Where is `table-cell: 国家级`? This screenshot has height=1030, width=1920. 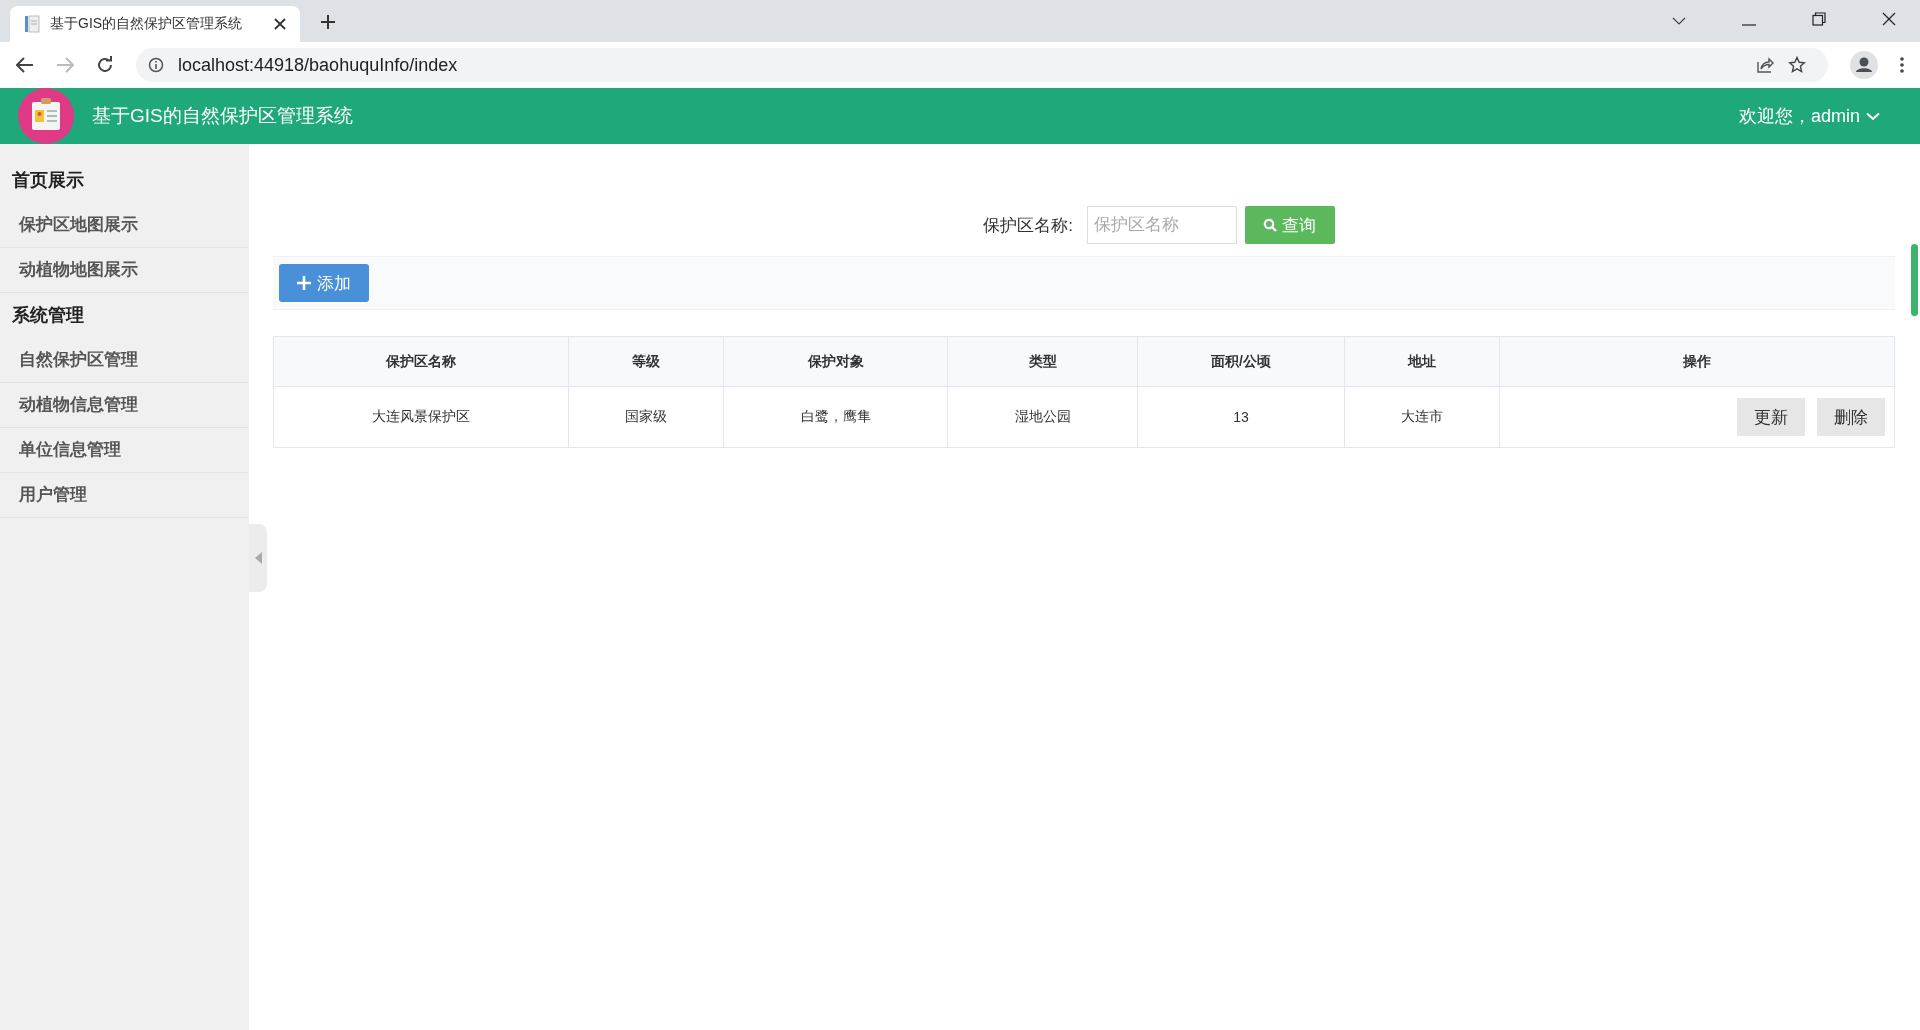
table-cell: 国家级 is located at coordinates (646, 417).